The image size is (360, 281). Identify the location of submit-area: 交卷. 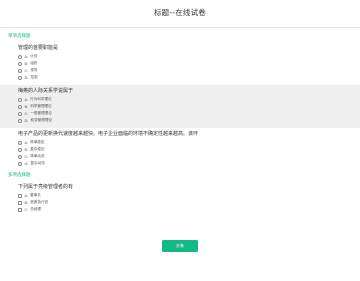
(180, 246).